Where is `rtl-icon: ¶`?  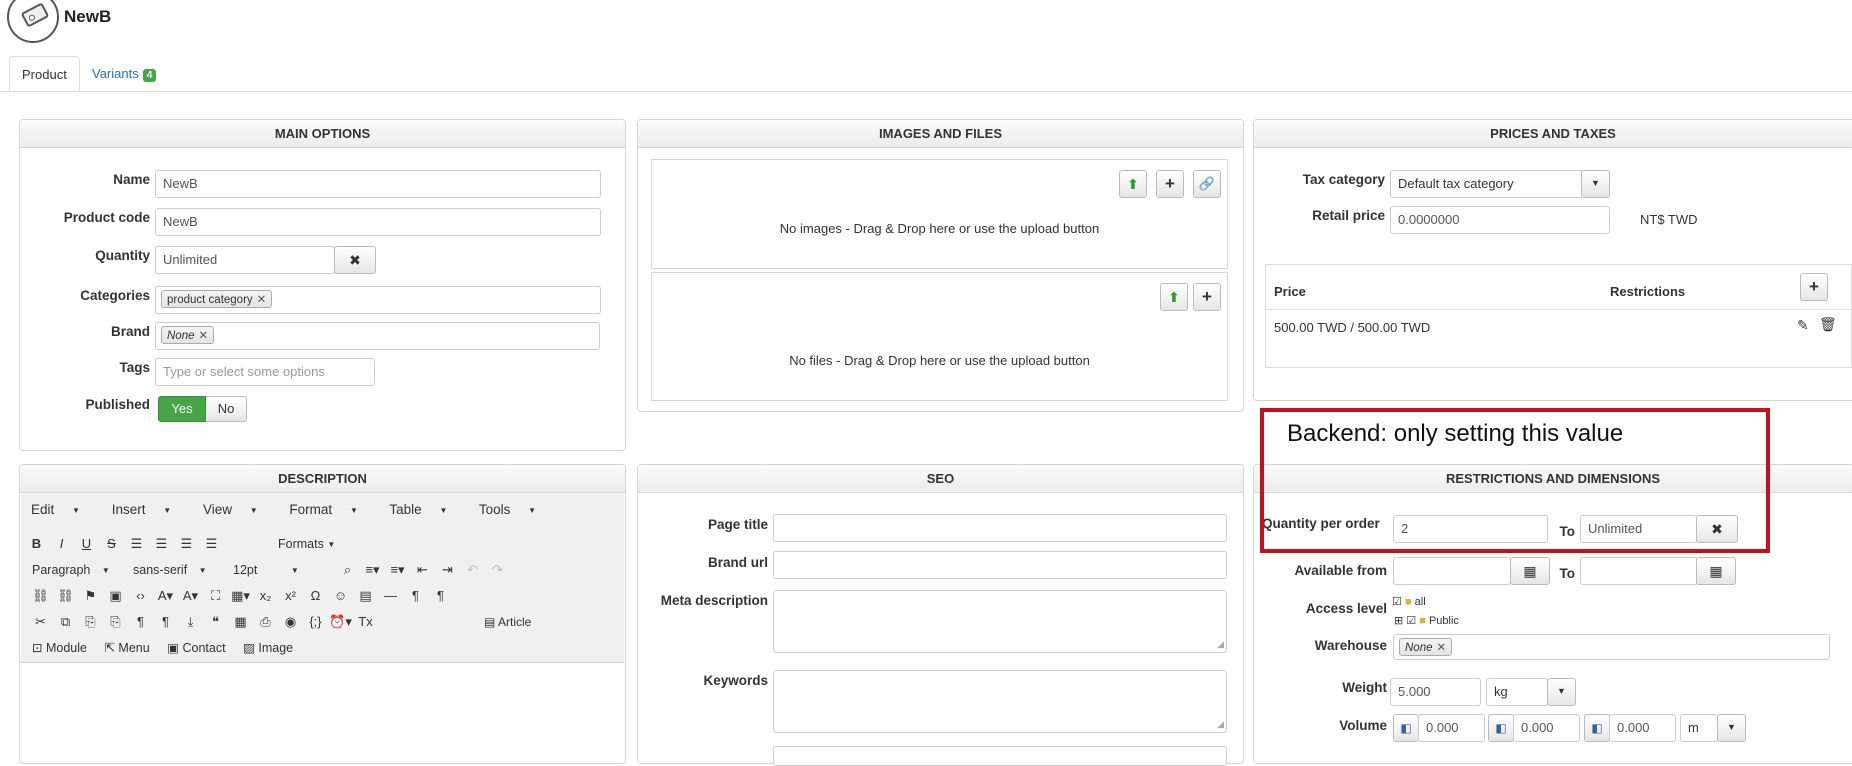 rtl-icon: ¶ is located at coordinates (440, 595).